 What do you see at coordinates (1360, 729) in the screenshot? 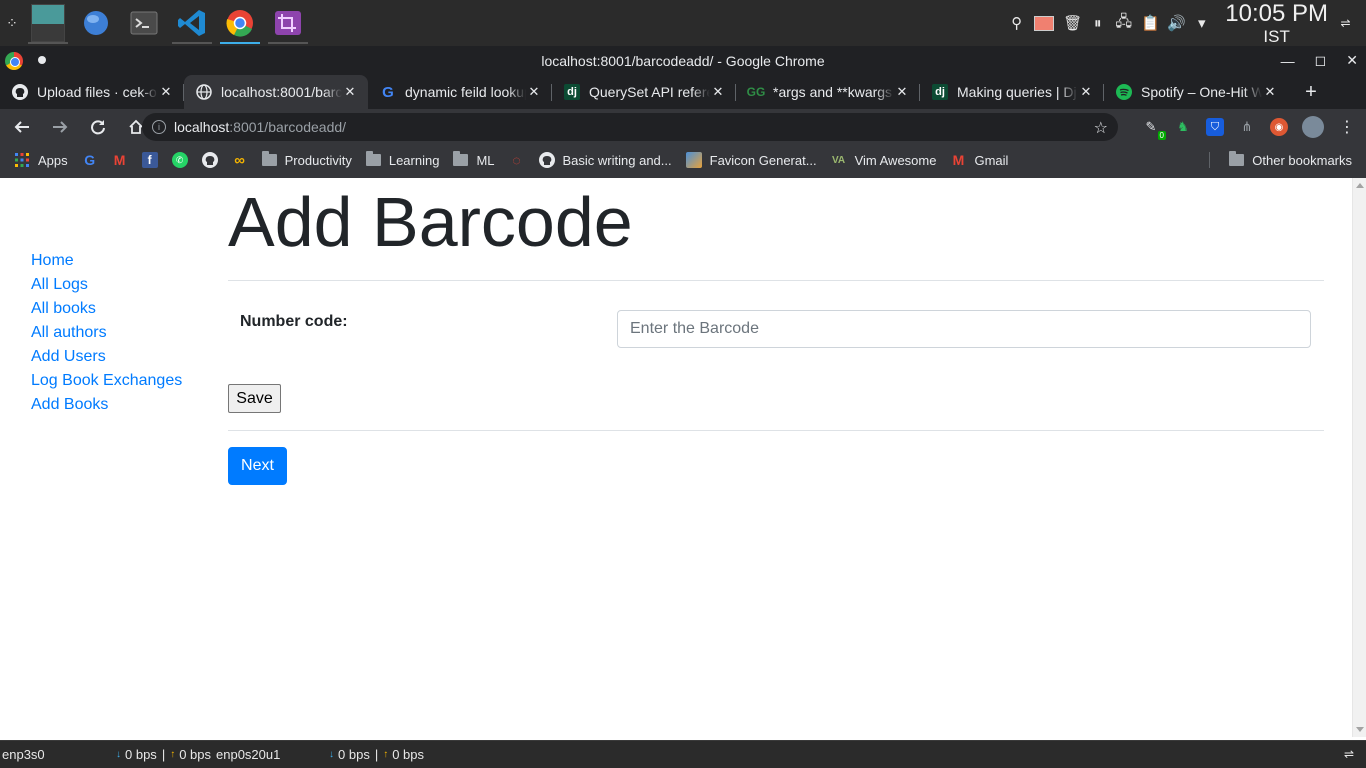
I see `scroll-down-arrow-icon` at bounding box center [1360, 729].